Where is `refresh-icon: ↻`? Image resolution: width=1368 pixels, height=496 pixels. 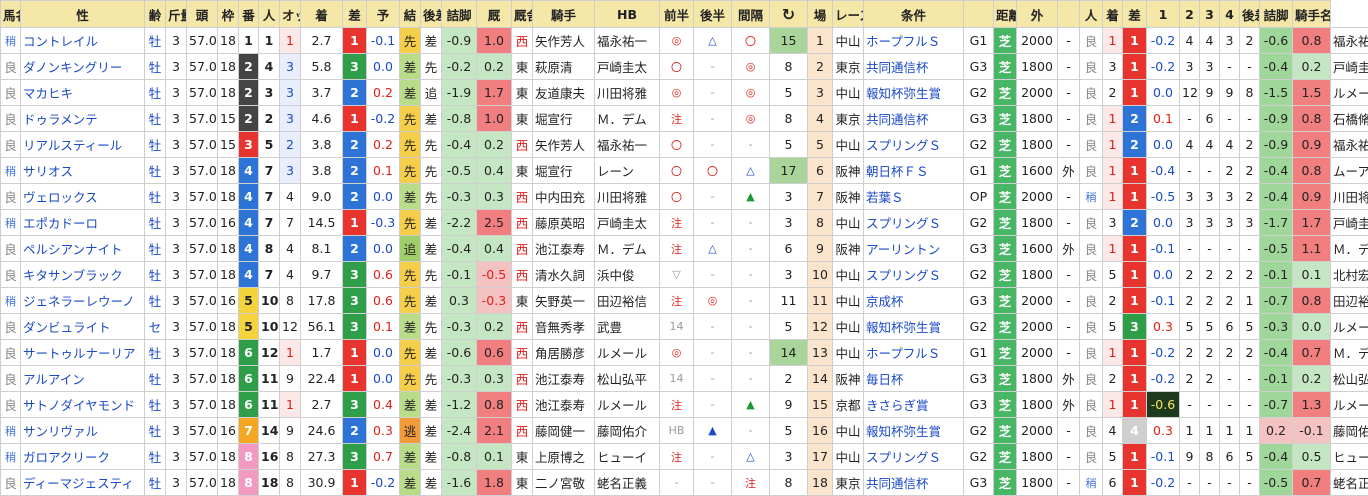 refresh-icon: ↻ is located at coordinates (789, 14).